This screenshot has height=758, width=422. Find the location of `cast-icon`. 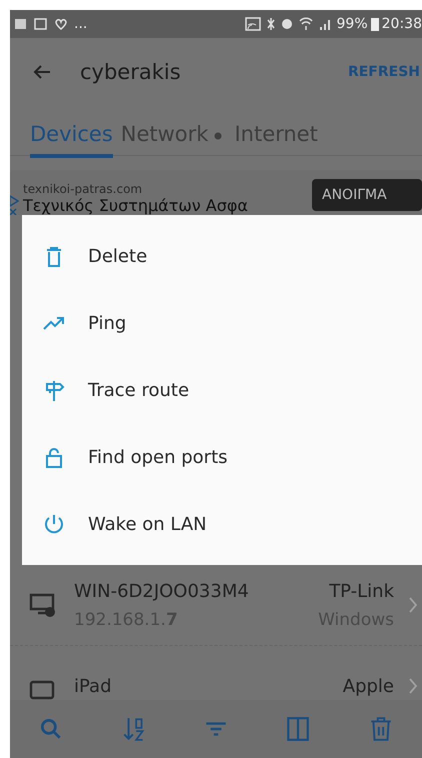

cast-icon is located at coordinates (252, 24).